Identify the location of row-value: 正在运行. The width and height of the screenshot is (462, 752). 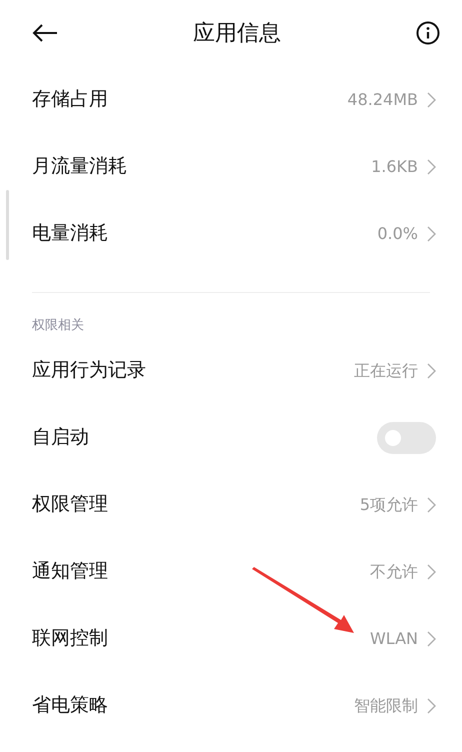
(386, 371).